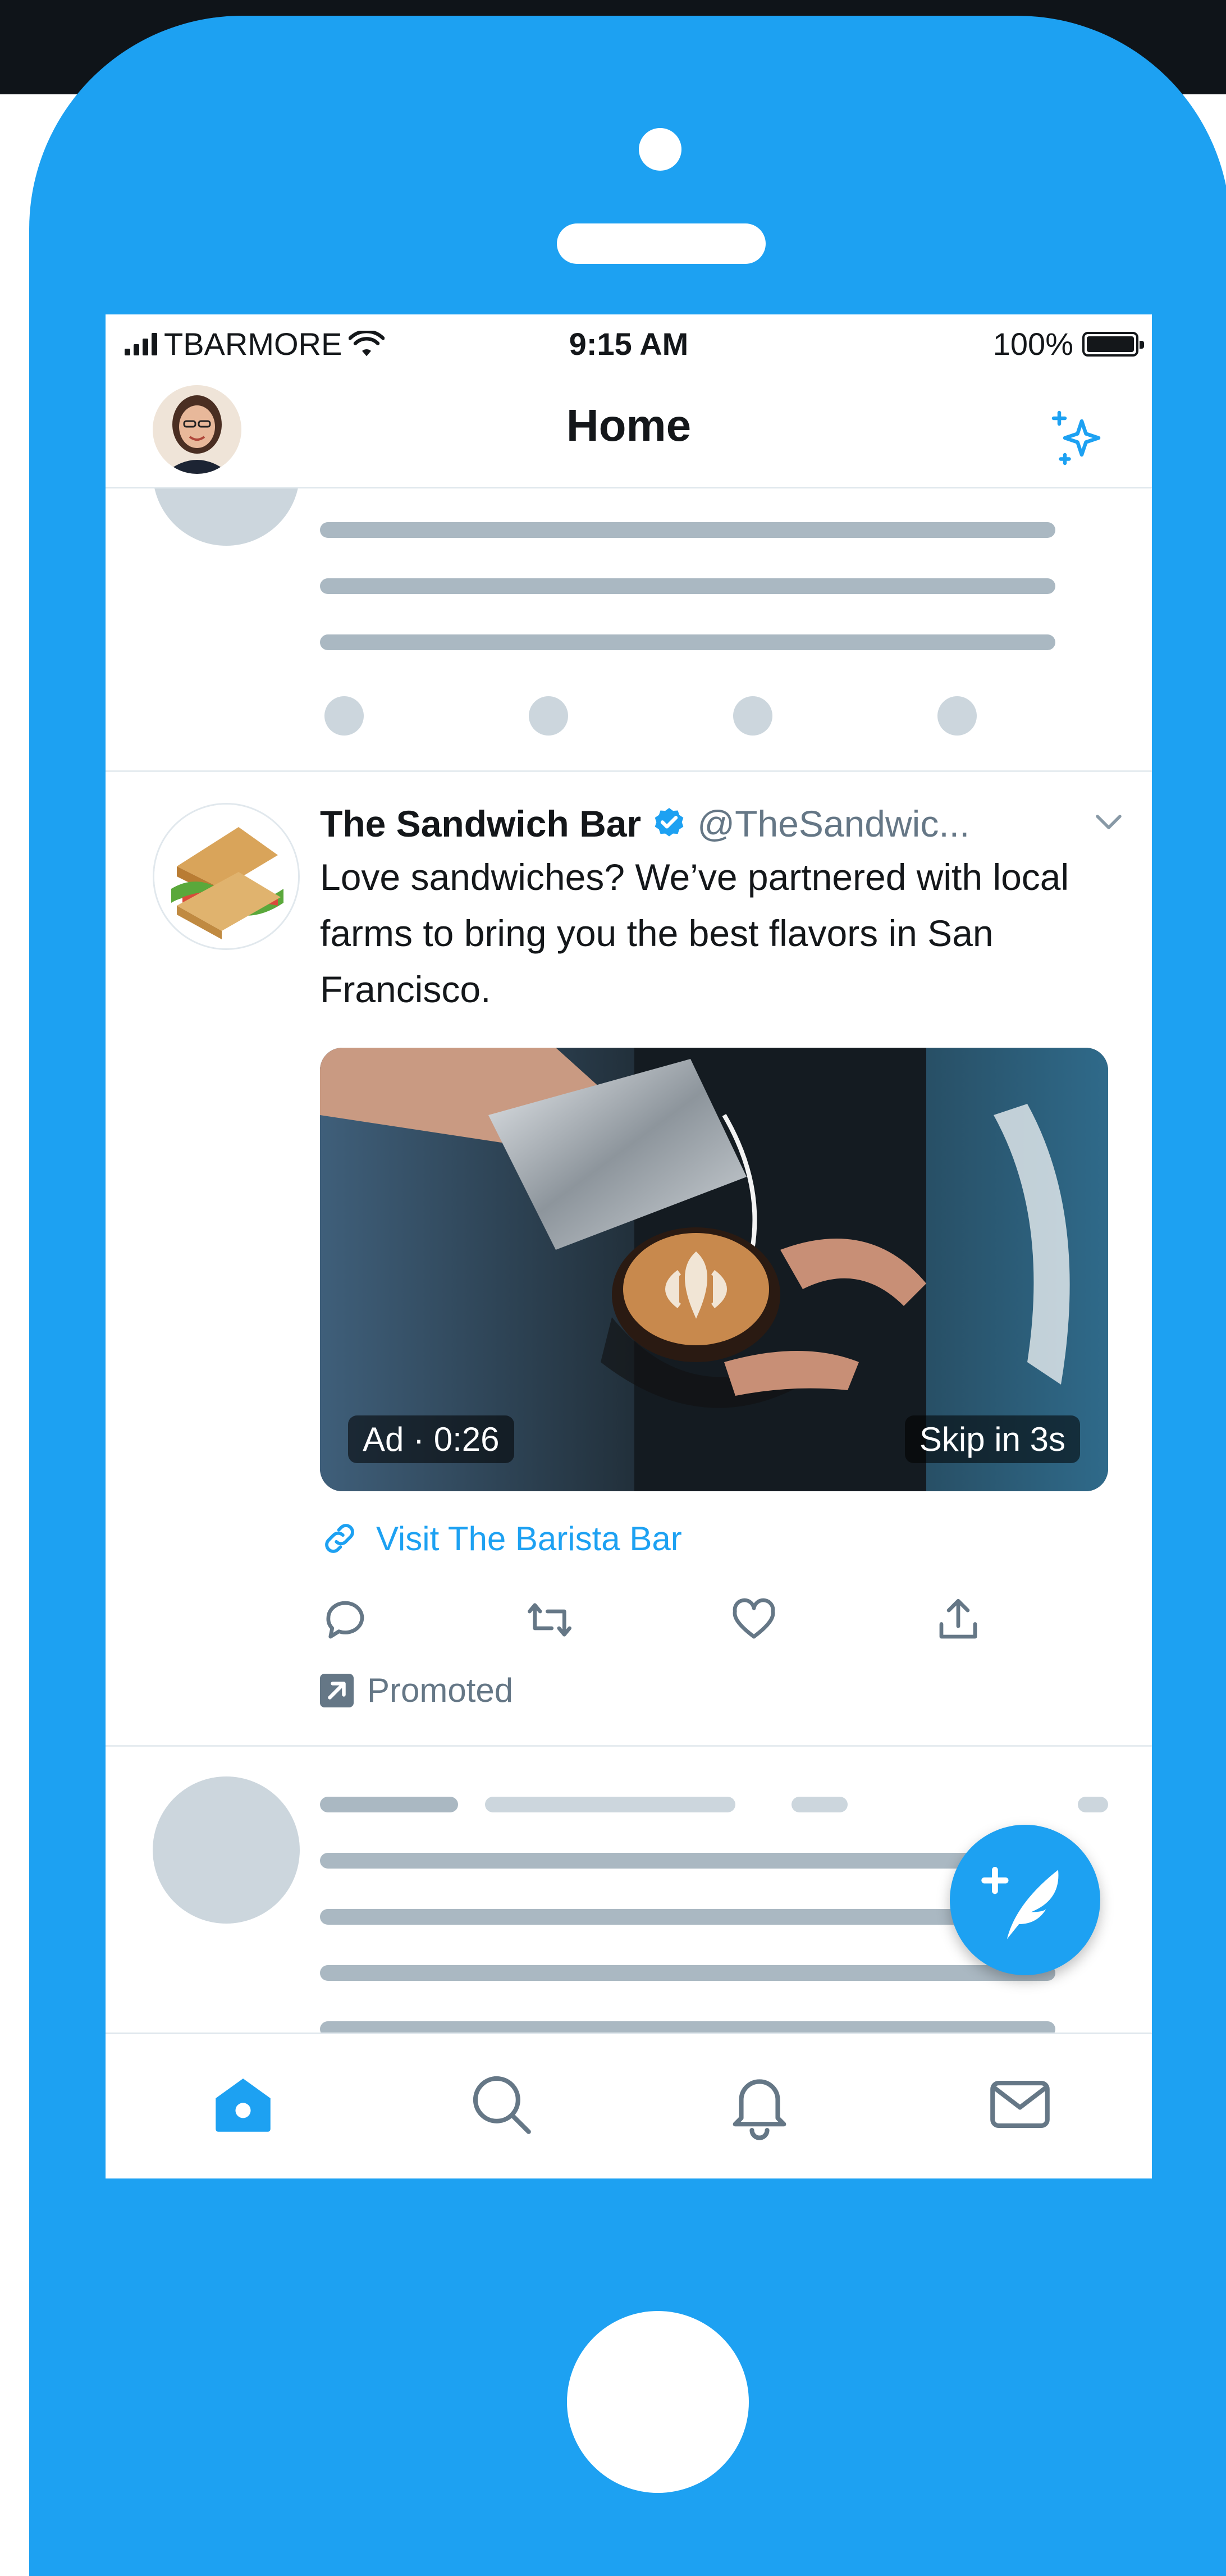 This screenshot has width=1226, height=2576. Describe the element at coordinates (669, 822) in the screenshot. I see `verified-badge-icon` at that location.